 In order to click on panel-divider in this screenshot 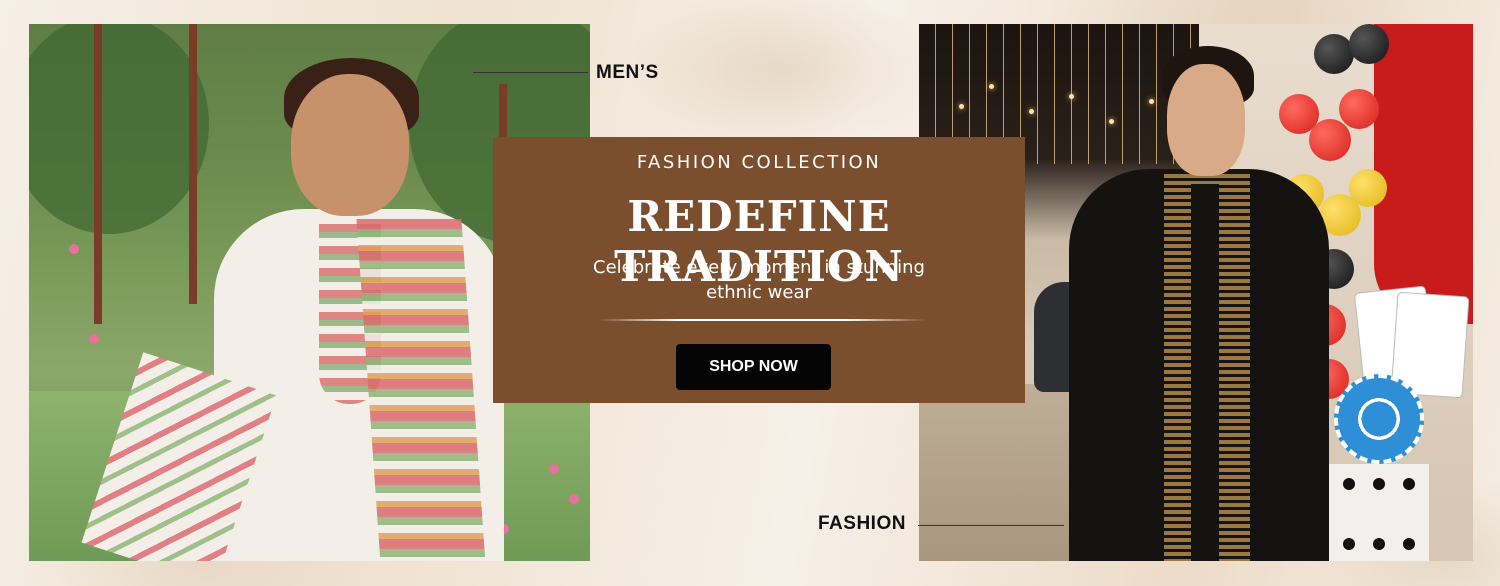, I will do `click(762, 320)`.